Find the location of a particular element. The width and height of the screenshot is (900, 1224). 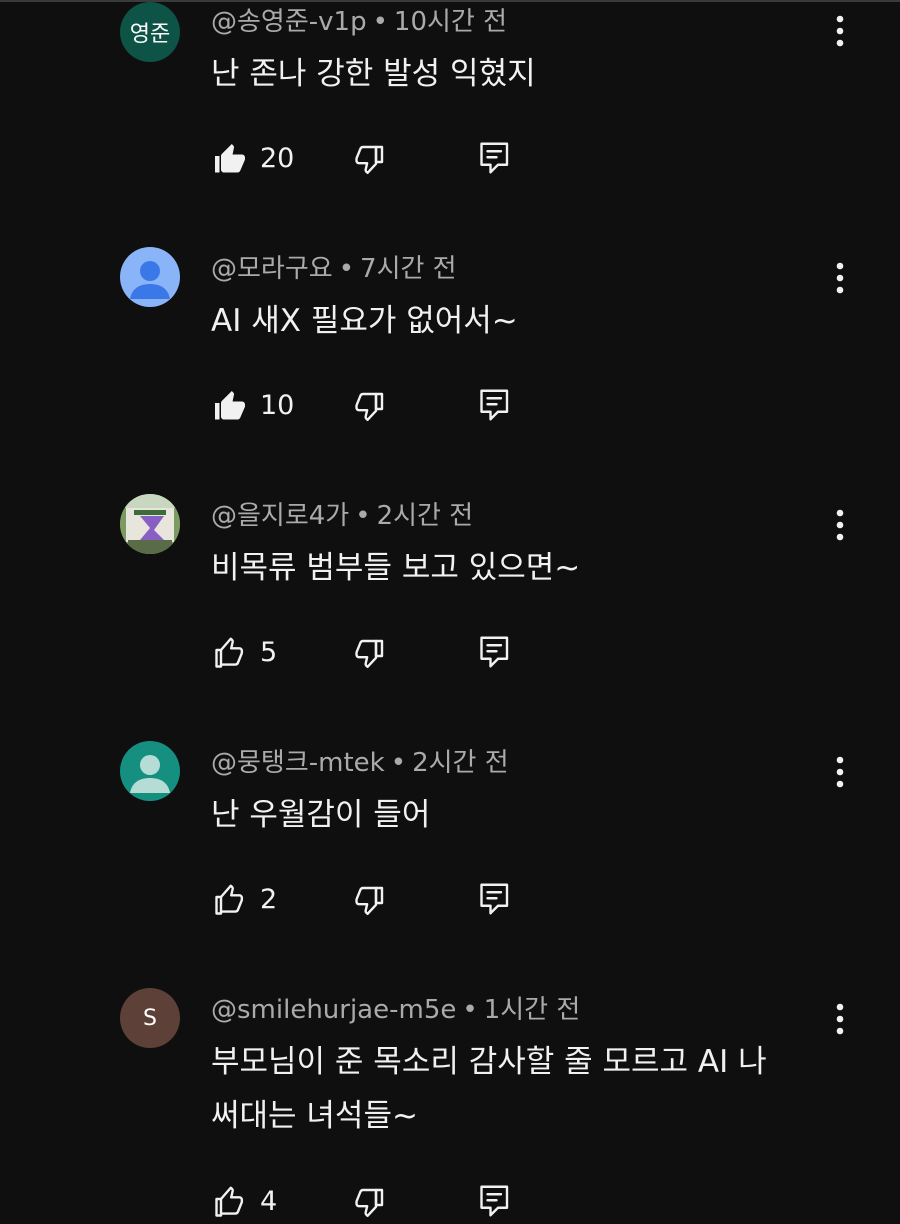

like-count: 5 is located at coordinates (269, 652).